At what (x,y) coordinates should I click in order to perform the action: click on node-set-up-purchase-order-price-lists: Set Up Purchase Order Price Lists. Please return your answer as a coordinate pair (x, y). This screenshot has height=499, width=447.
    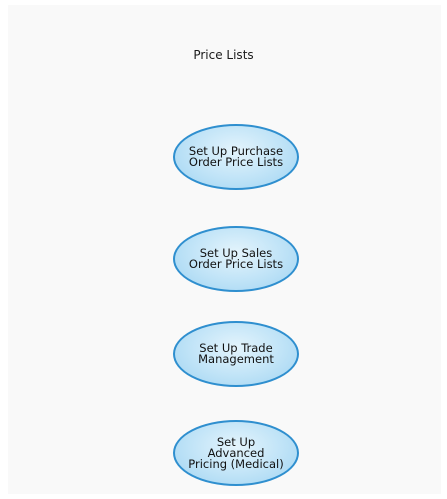
    Looking at the image, I should click on (236, 157).